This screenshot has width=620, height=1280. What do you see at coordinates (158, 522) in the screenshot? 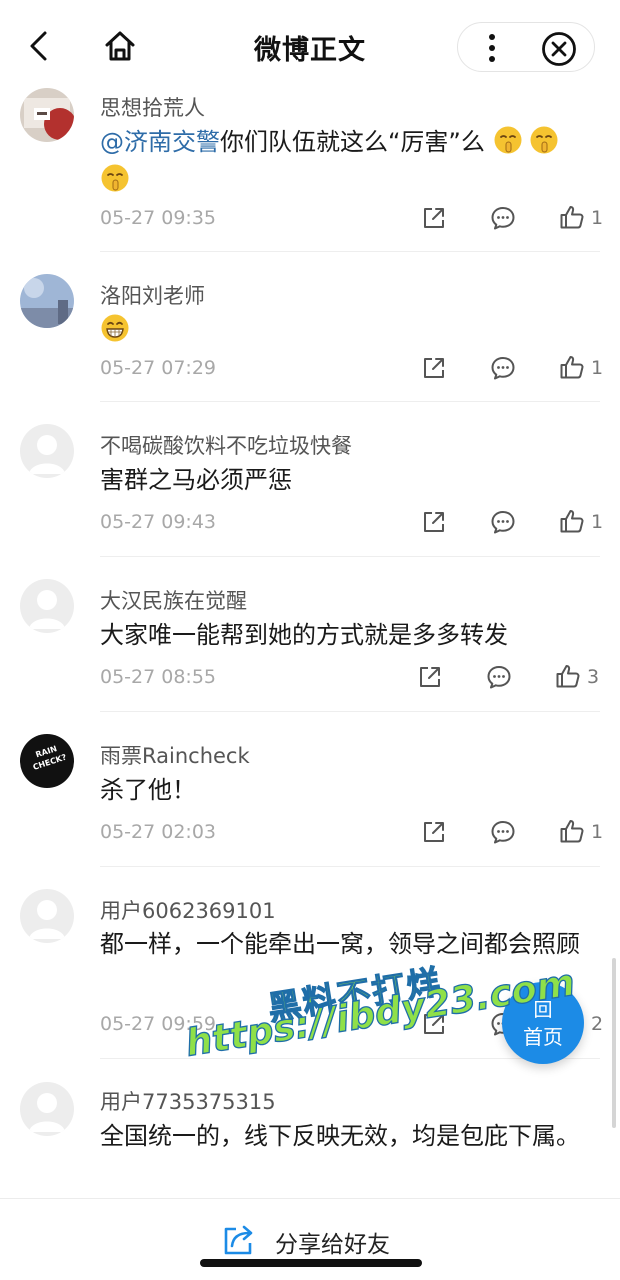
I see `comment-time: 05-27 09:43` at bounding box center [158, 522].